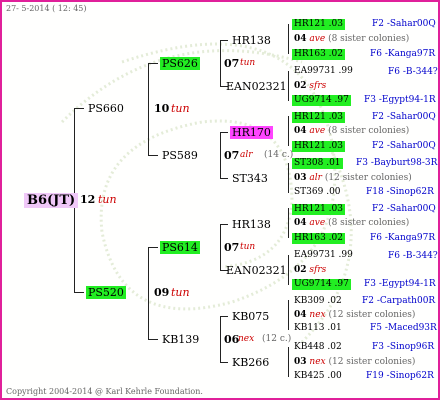 Image resolution: width=440 pixels, height=400 pixels. What do you see at coordinates (403, 347) in the screenshot?
I see `leaf-origin: F3 -Sinop96R` at bounding box center [403, 347].